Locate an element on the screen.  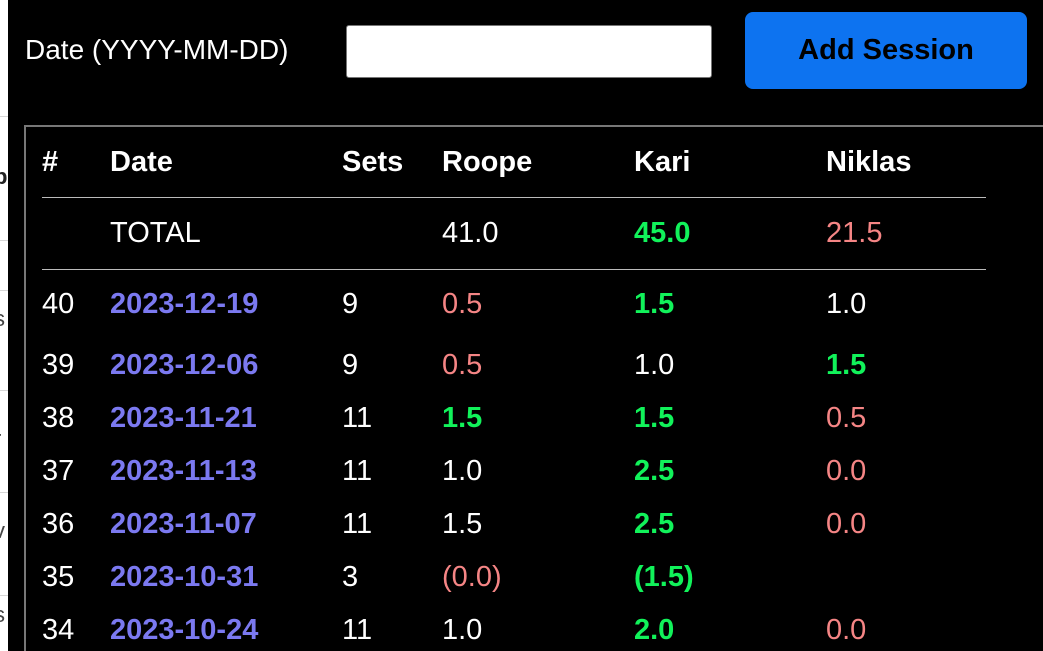
session-number: 34 is located at coordinates (58, 630).